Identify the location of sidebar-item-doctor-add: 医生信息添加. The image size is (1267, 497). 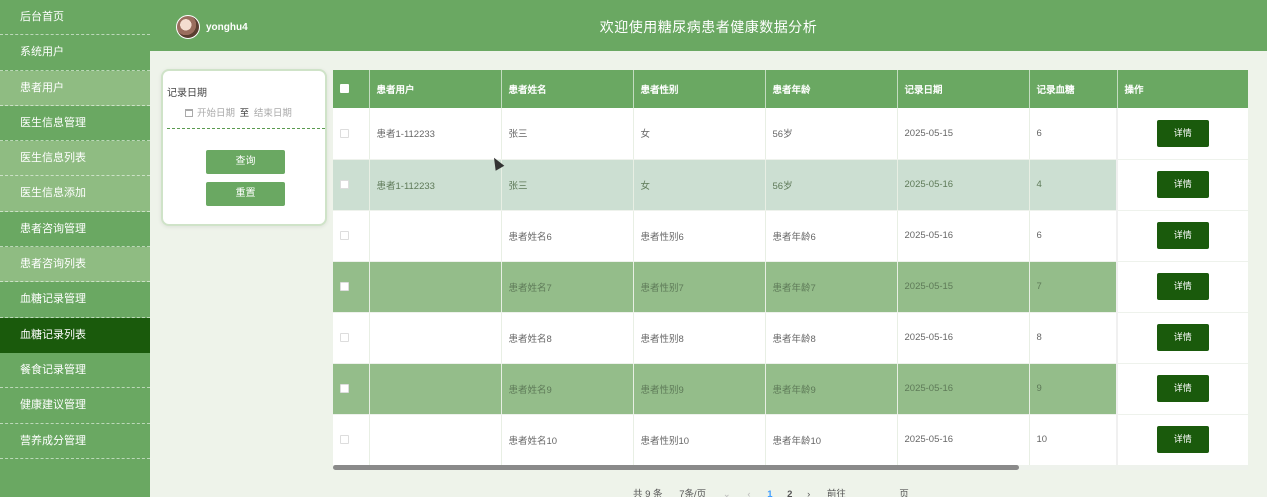
(75, 194).